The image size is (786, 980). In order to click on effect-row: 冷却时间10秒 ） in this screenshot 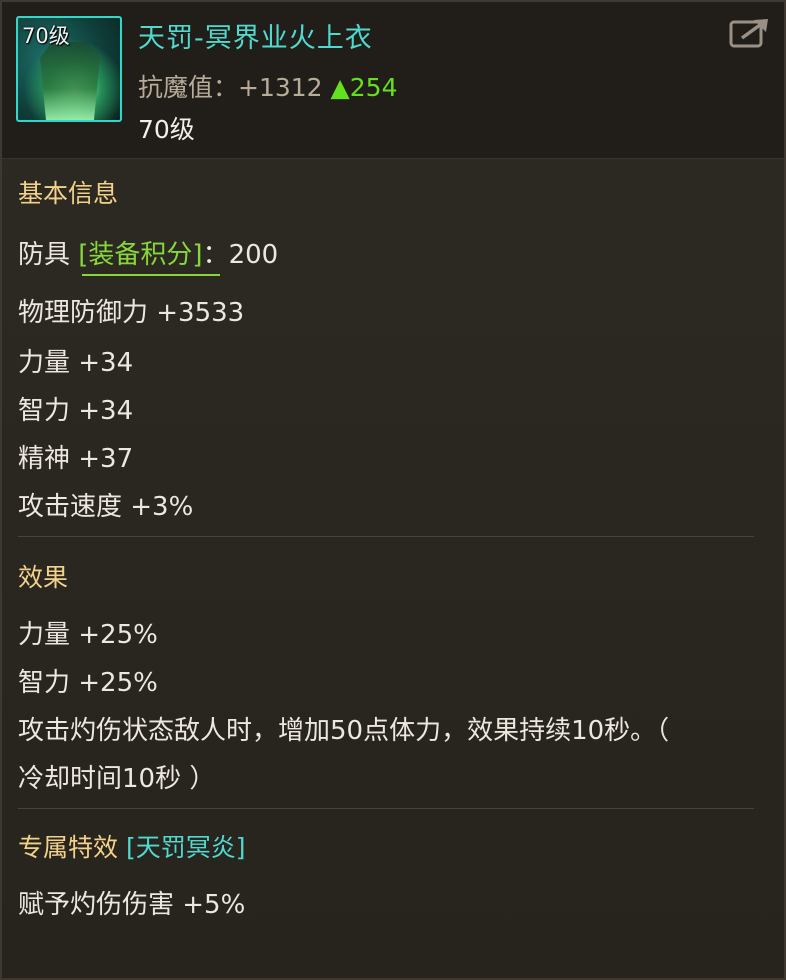, I will do `click(117, 779)`.